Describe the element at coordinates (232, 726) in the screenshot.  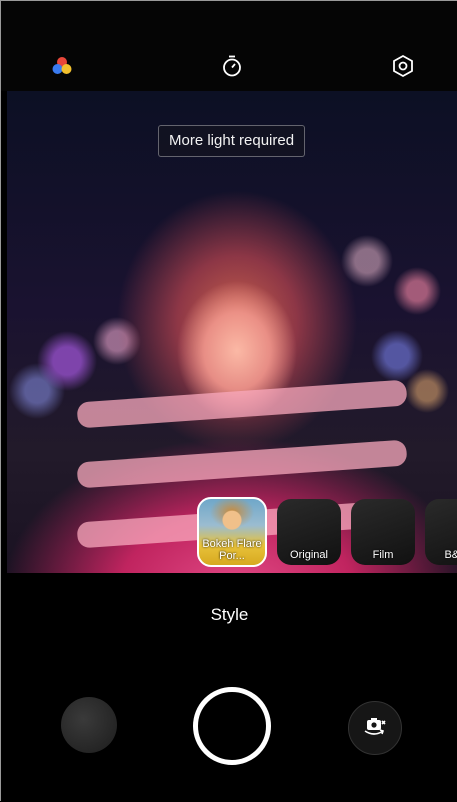
I see `shutter-button` at that location.